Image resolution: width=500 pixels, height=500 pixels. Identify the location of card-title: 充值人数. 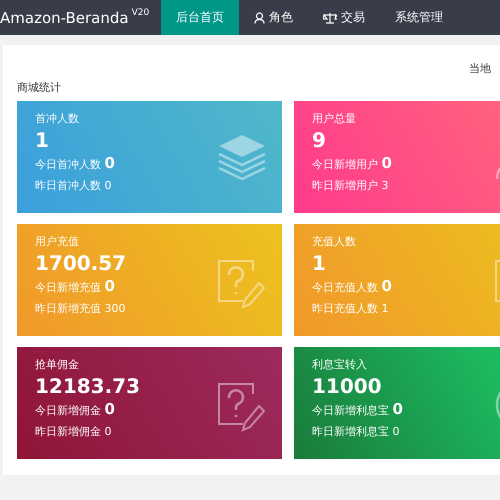
(334, 241).